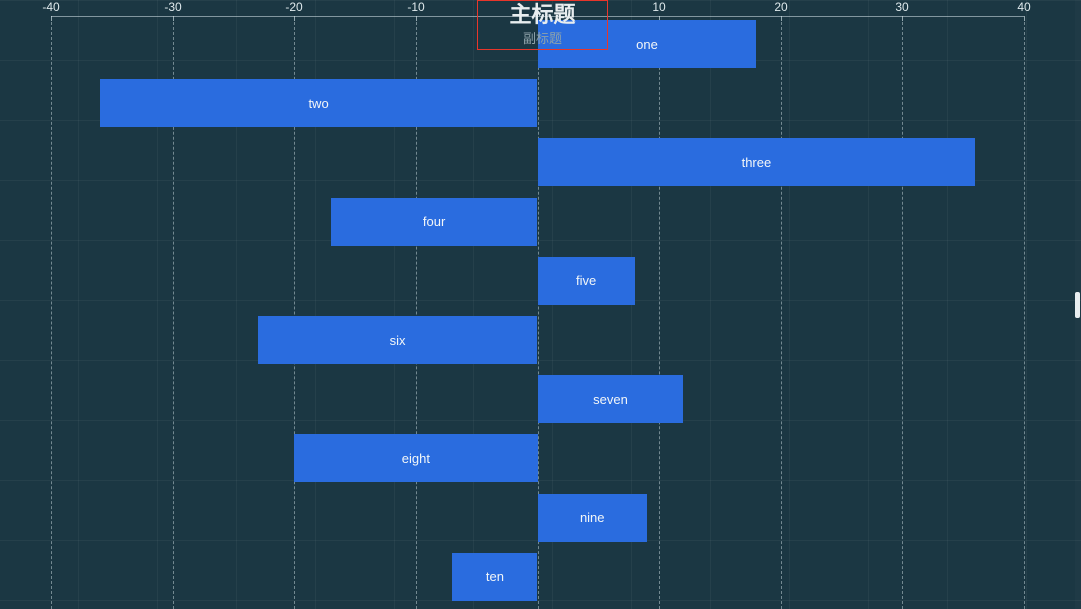 The image size is (1081, 609). I want to click on bar-seven: seven, so click(610, 399).